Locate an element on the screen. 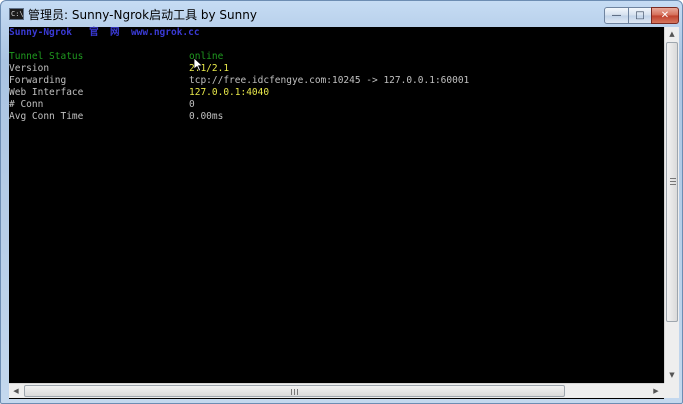  console-header: Sunny-Ngrok 官 网 www.ngrok.cc is located at coordinates (104, 32).